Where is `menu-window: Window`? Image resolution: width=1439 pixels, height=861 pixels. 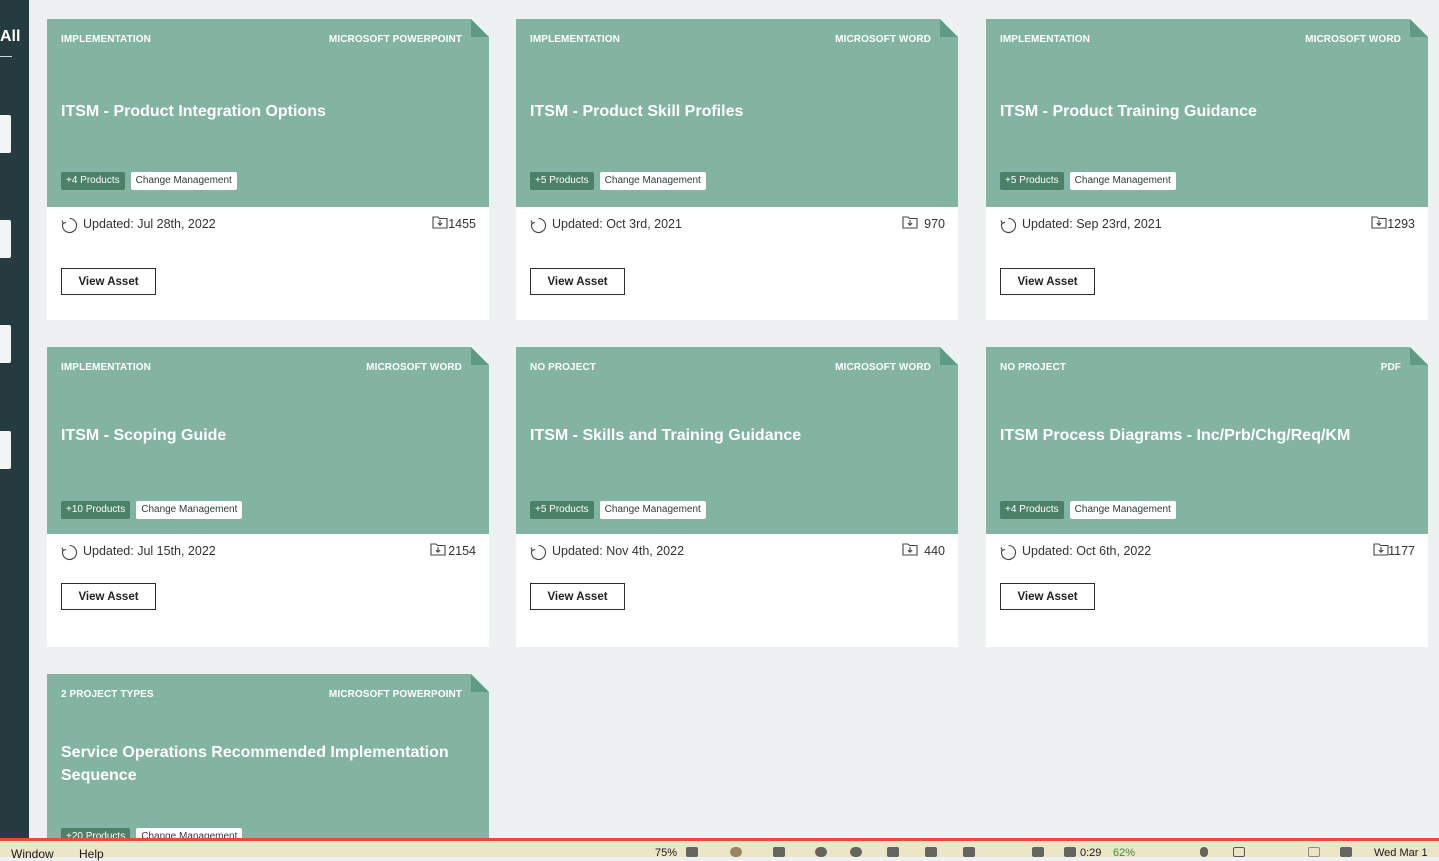
menu-window: Window is located at coordinates (32, 854).